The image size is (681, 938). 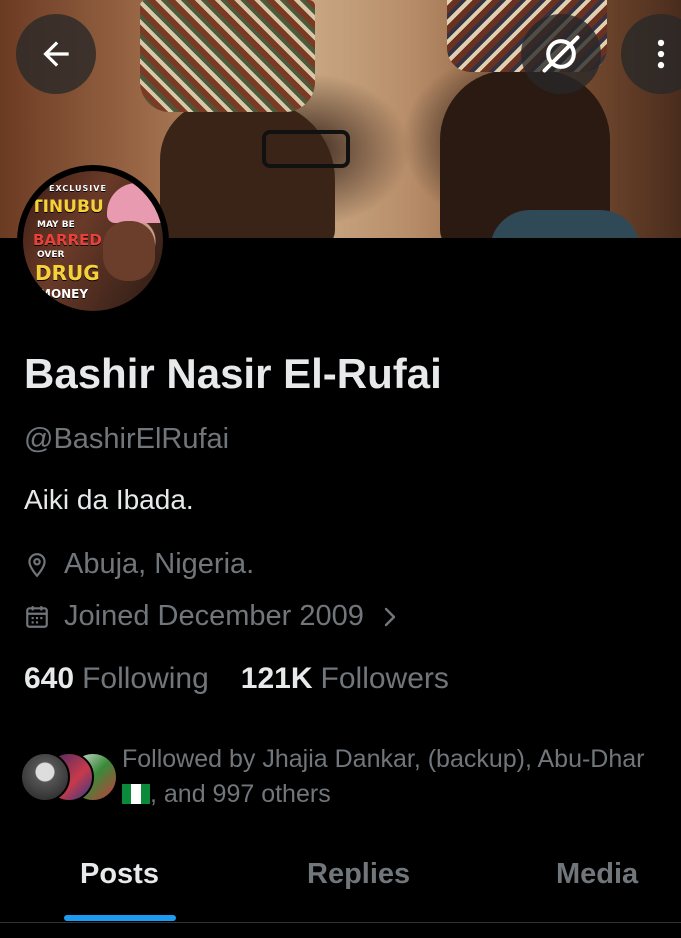 I want to click on followed-by-others: , and 997 others, so click(x=240, y=794).